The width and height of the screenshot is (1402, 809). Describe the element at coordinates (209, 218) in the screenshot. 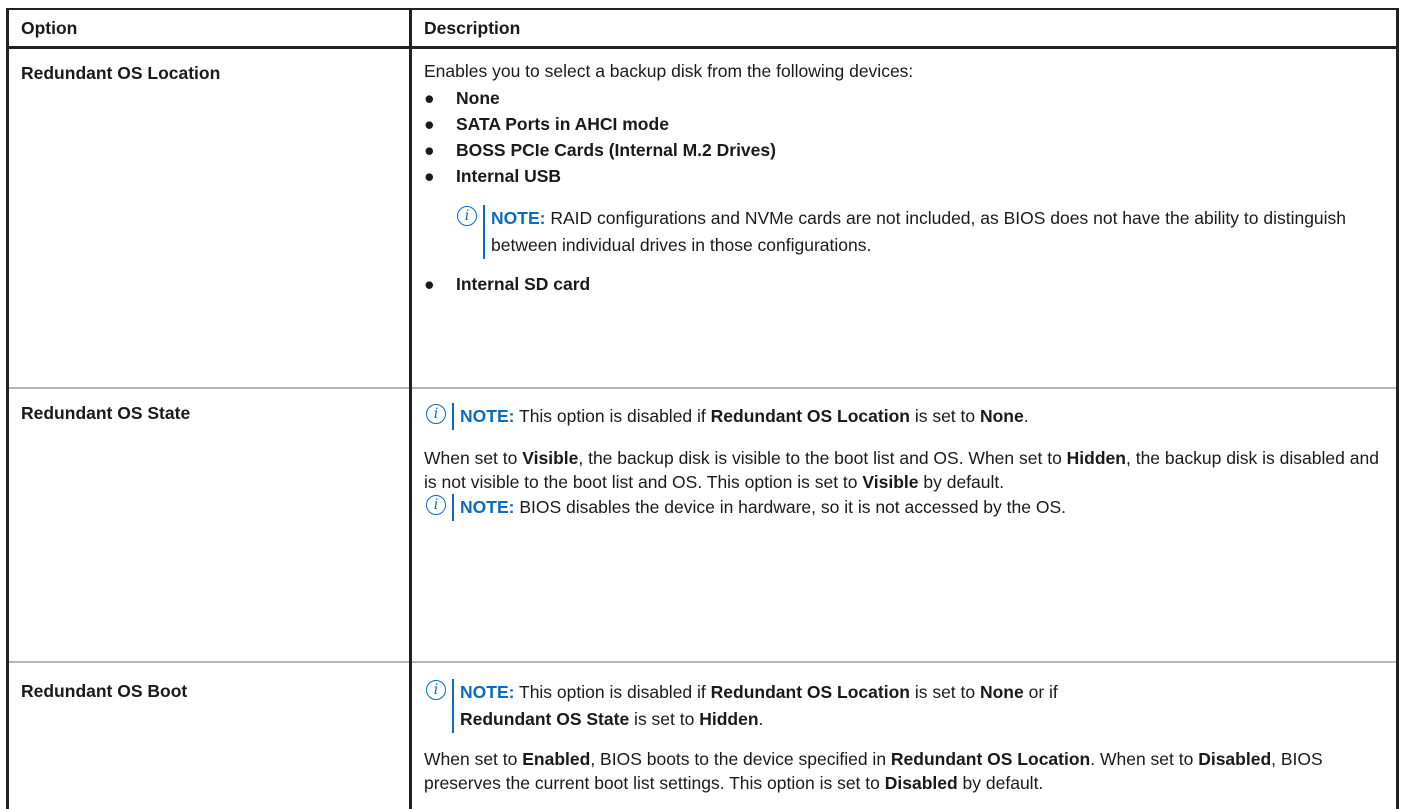

I see `option-name: Redundant OS Location` at that location.